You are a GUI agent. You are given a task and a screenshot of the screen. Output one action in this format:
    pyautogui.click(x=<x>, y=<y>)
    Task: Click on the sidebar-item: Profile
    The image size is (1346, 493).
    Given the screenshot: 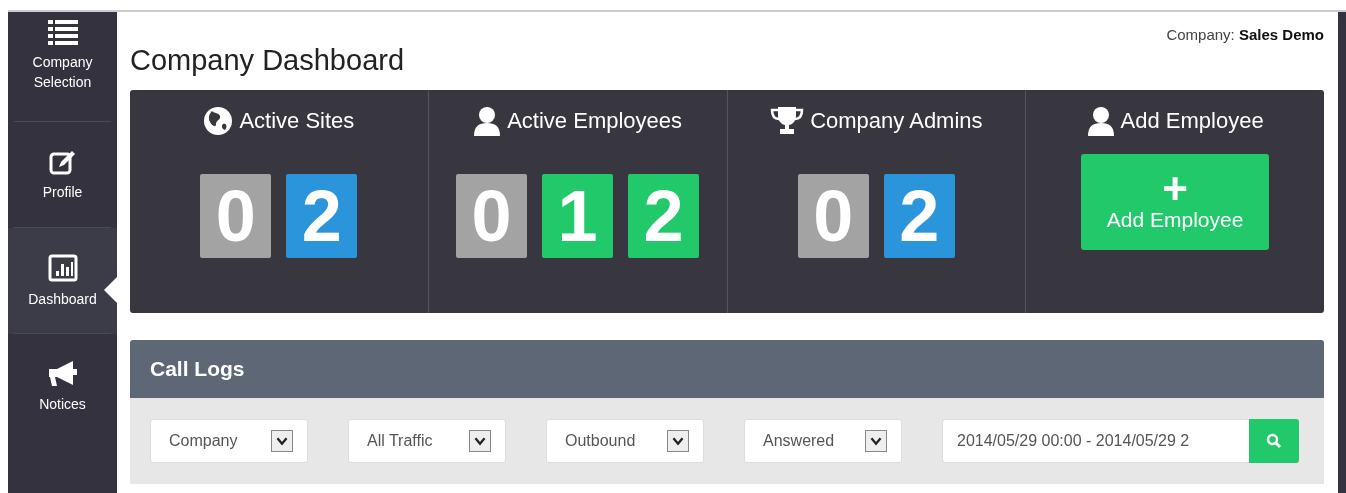 What is the action you would take?
    pyautogui.click(x=62, y=175)
    